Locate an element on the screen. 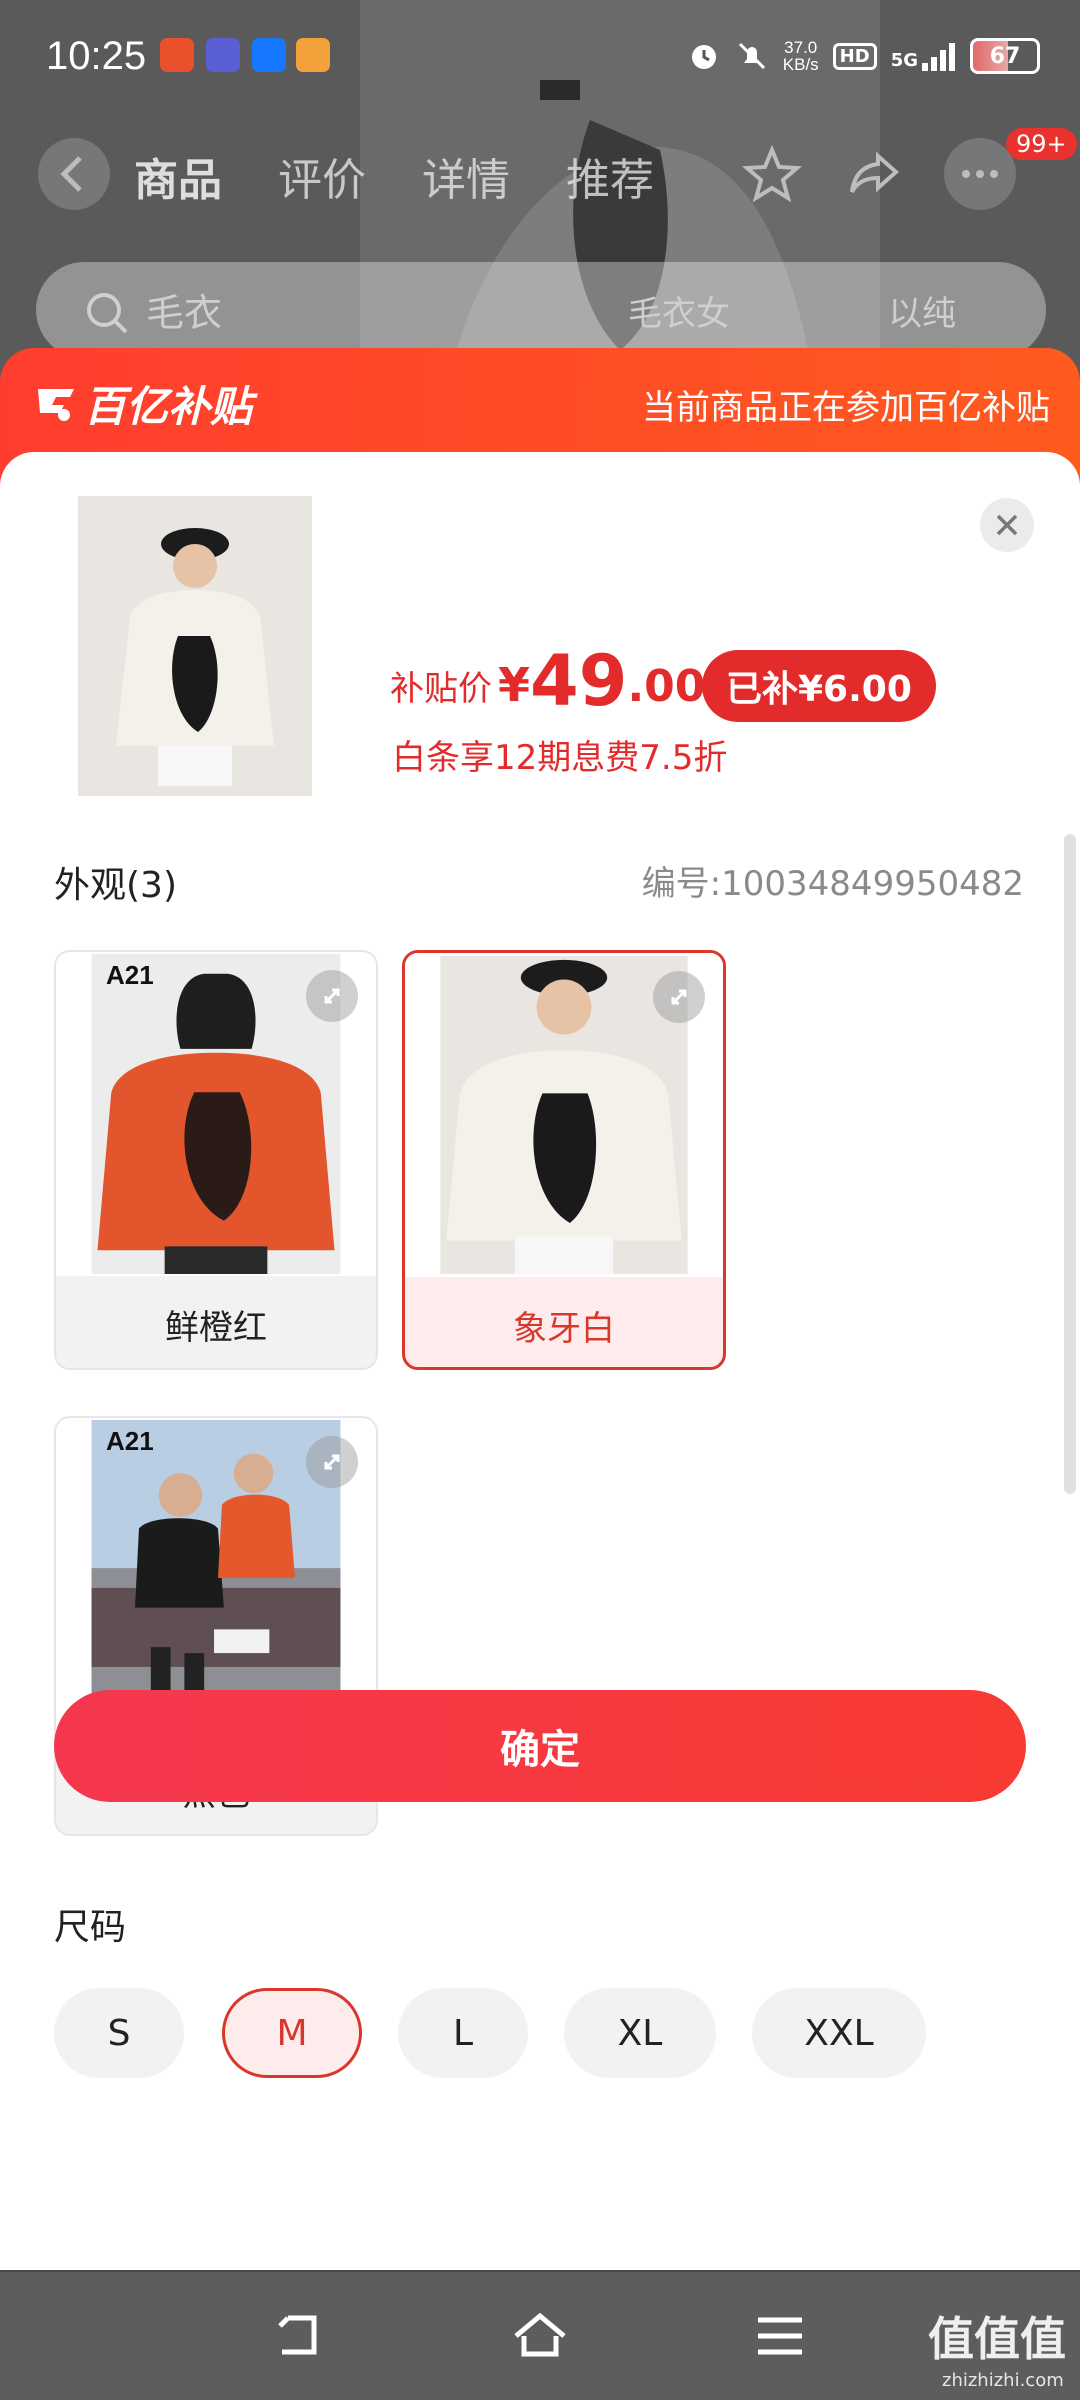 The height and width of the screenshot is (2400, 1080). search-tag: 以纯 is located at coordinates (922, 310).